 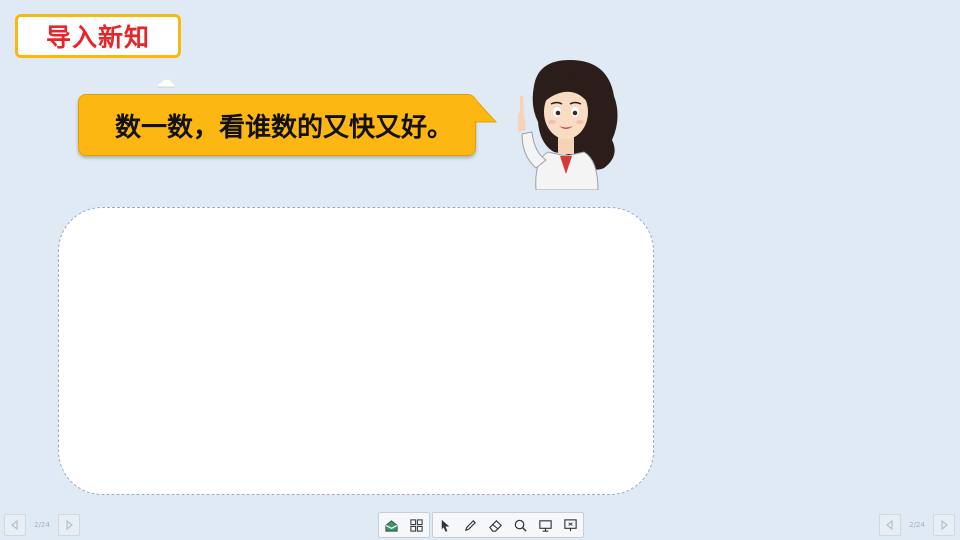 I want to click on screen-icon, so click(x=545, y=525).